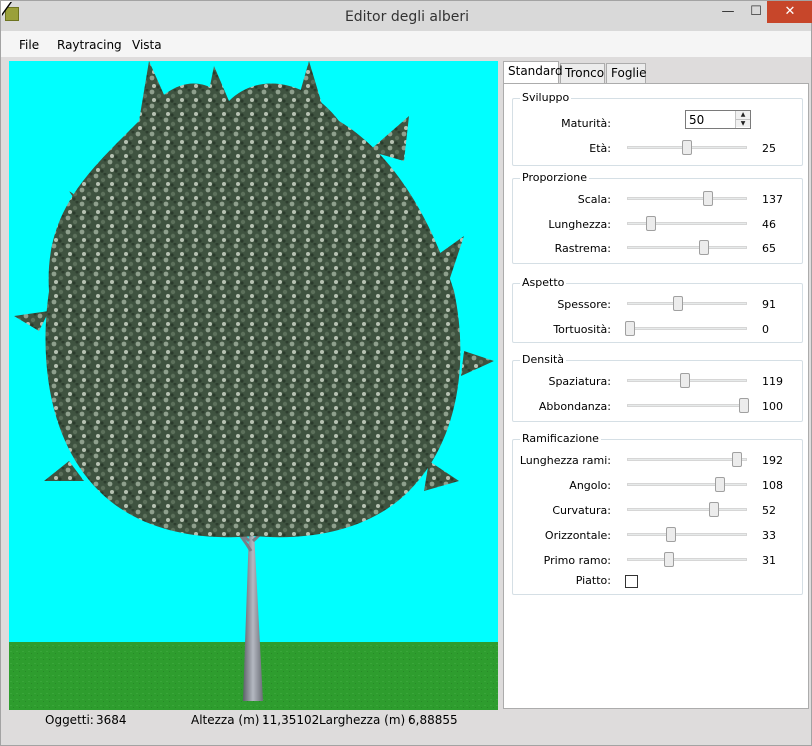  I want to click on lunghezza-rami-value: 192, so click(772, 460).